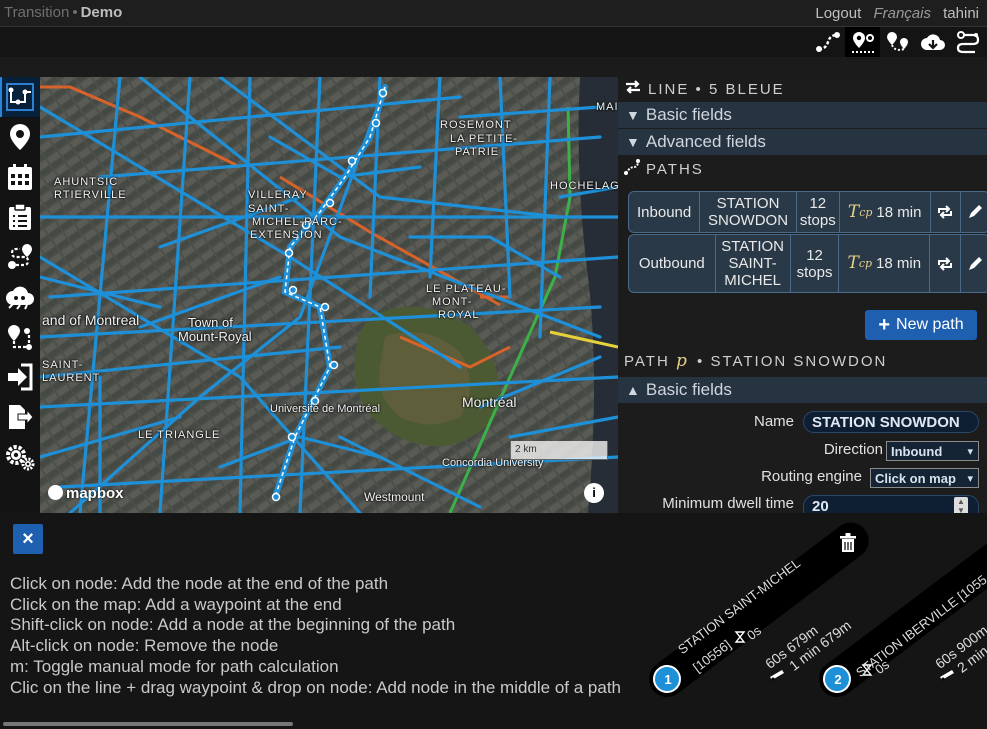 This screenshot has width=987, height=729. What do you see at coordinates (101, 12) in the screenshot?
I see `project-name: Demo` at bounding box center [101, 12].